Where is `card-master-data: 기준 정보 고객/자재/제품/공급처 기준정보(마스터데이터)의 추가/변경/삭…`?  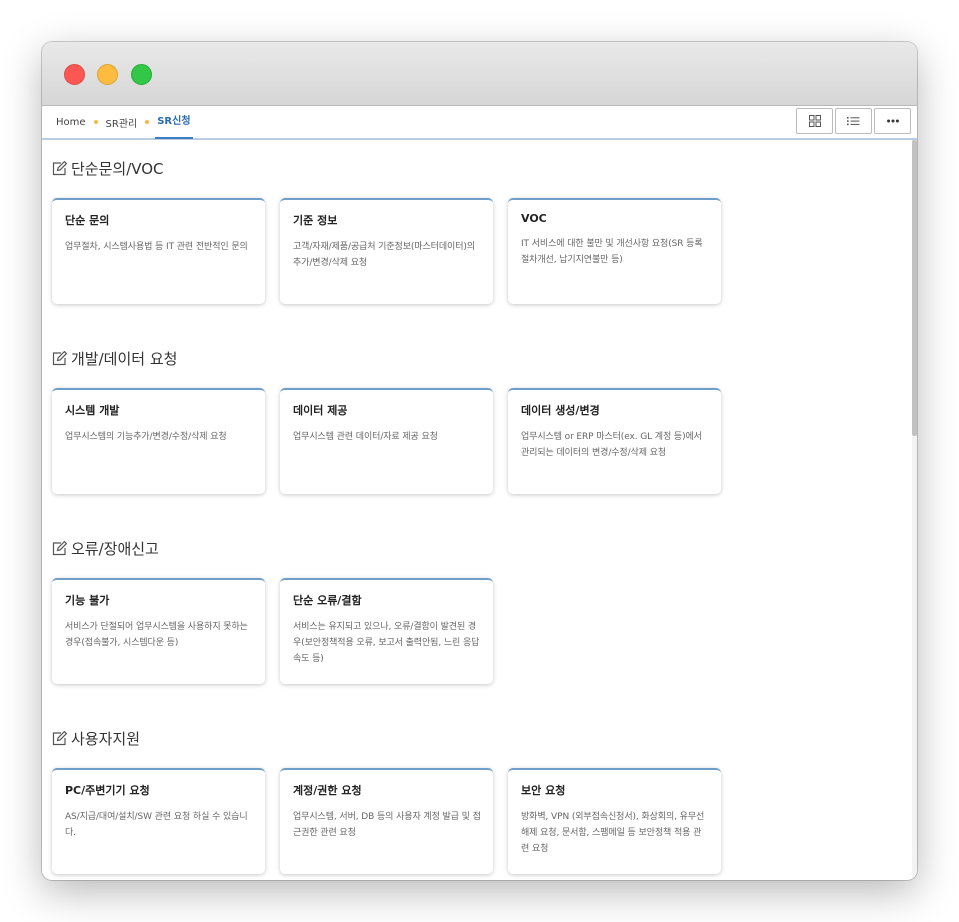 card-master-data: 기준 정보 고객/자재/제품/공급처 기준정보(마스터데이터)의 추가/변경/삭… is located at coordinates (386, 251).